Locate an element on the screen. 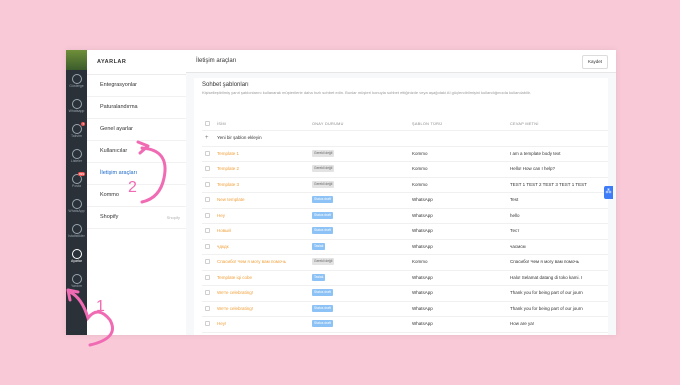  tutorial-annotations: 2 1 is located at coordinates (116, 243).